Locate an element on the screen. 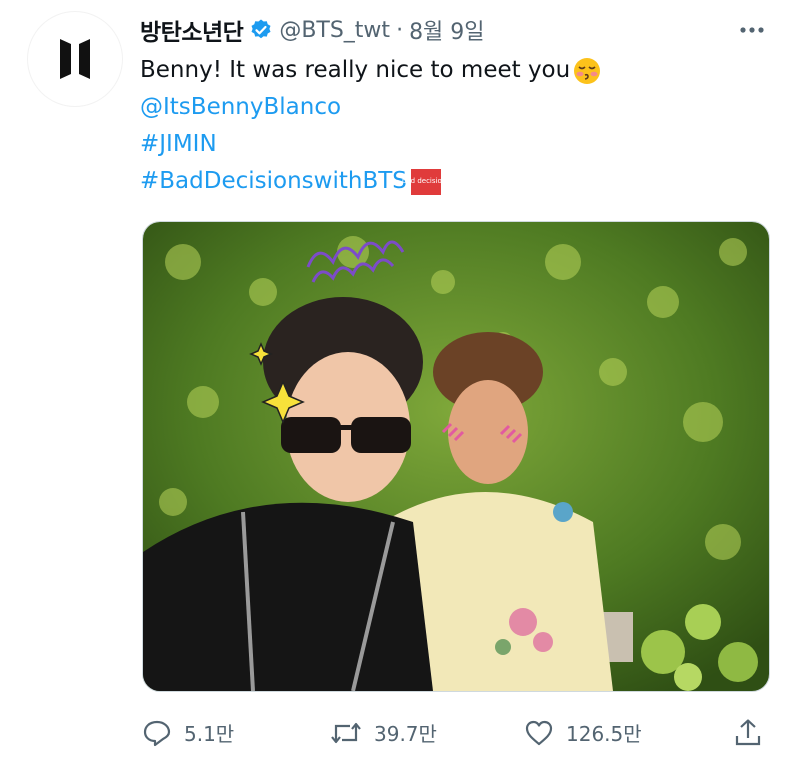 The width and height of the screenshot is (800, 763). avatar is located at coordinates (75, 59).